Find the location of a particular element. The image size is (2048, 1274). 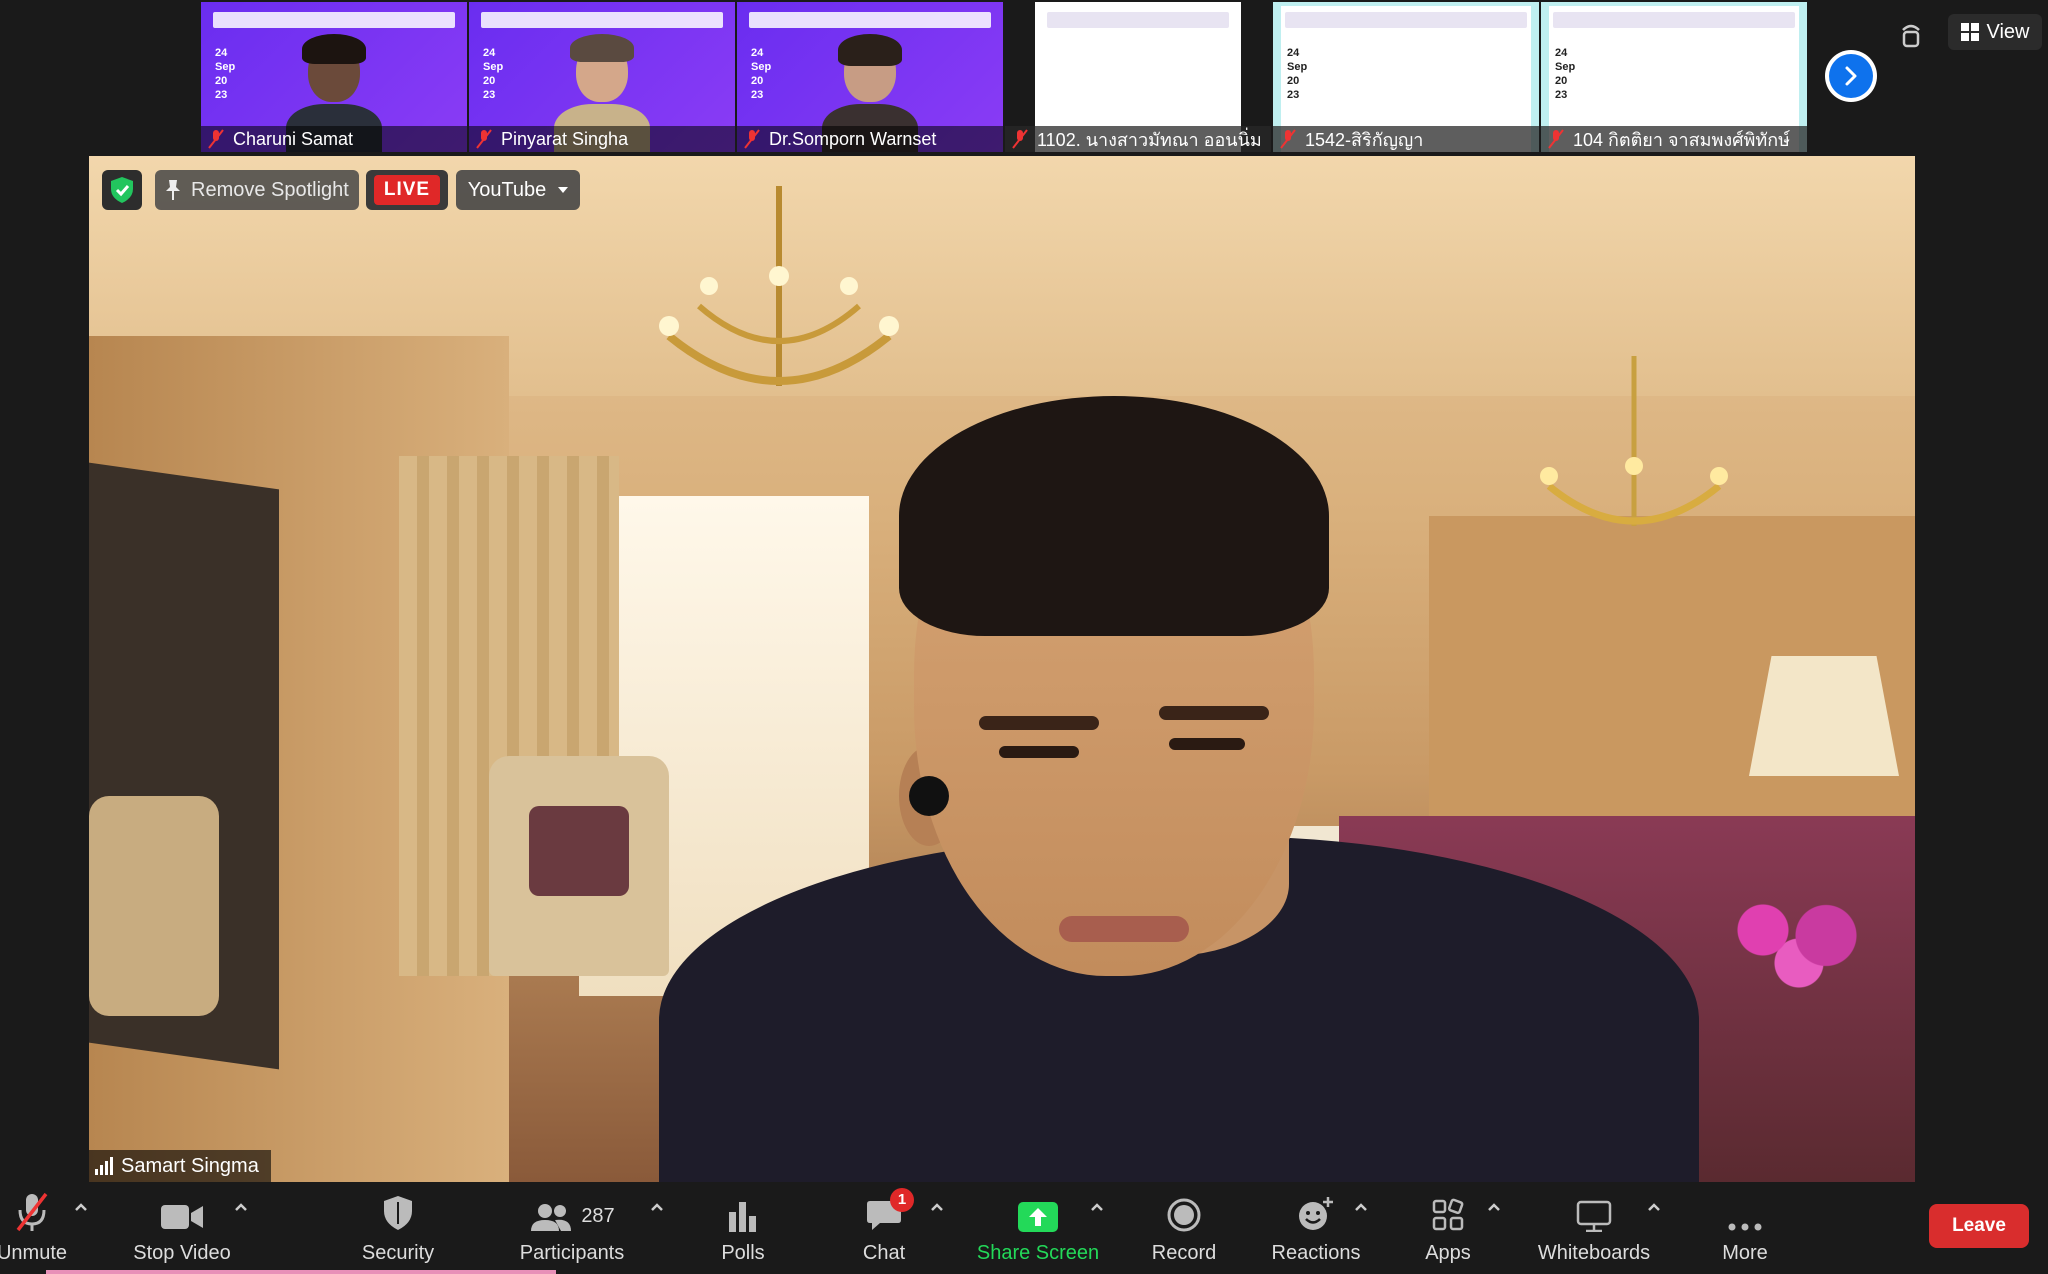

participant-name-bar: Pinyarat Singha is located at coordinates (602, 139).